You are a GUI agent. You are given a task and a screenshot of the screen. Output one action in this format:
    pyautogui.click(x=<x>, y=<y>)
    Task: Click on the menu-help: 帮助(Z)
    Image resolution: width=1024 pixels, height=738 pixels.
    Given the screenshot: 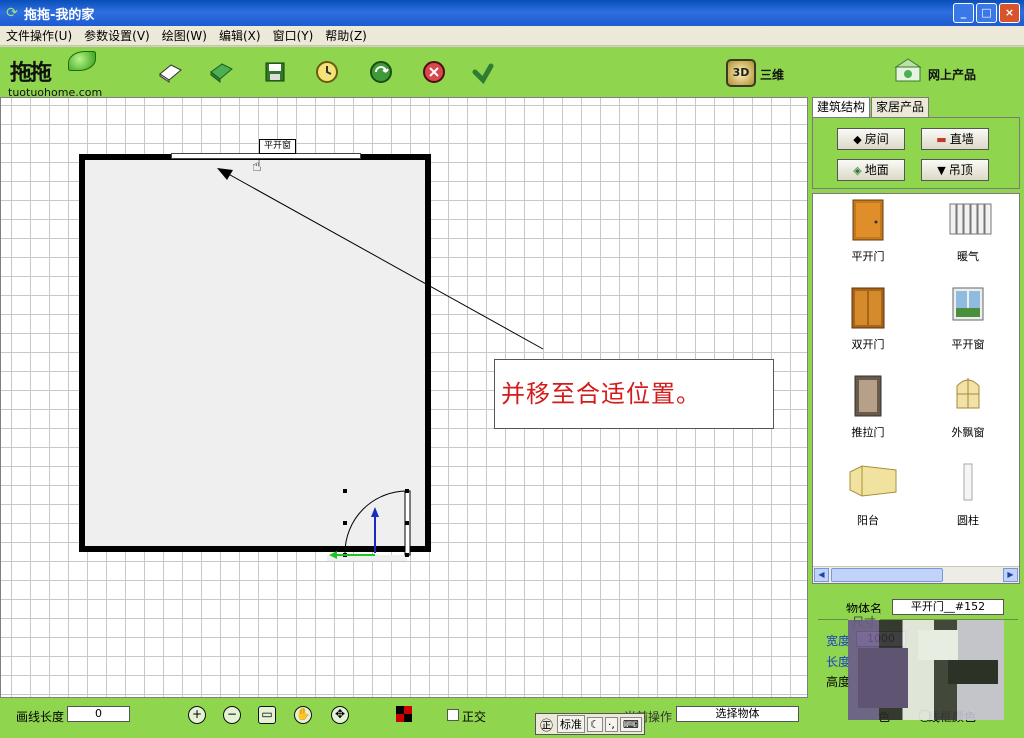 What is the action you would take?
    pyautogui.click(x=346, y=36)
    